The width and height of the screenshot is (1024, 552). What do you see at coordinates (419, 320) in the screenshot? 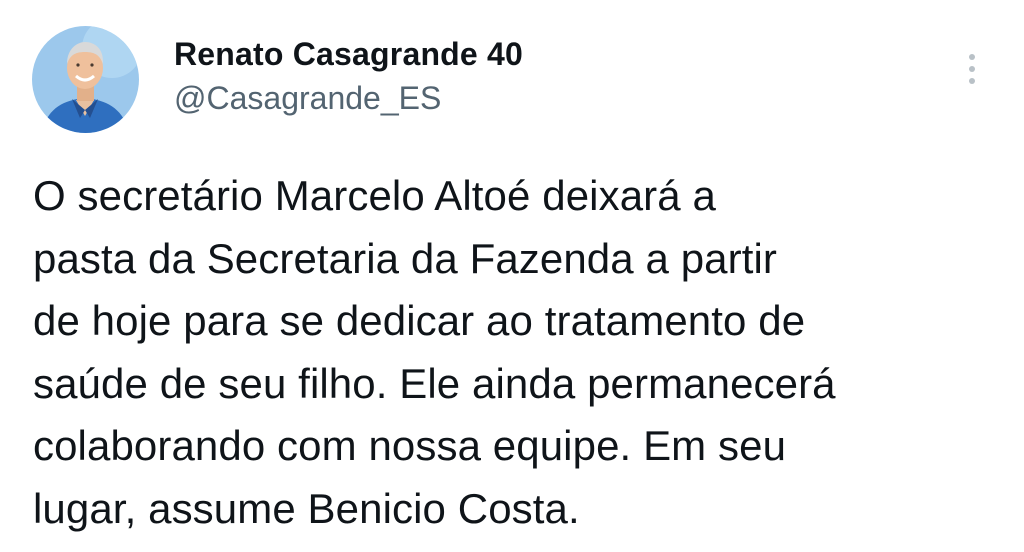
I see `tweet-text-line: de hoje para se dedicar ao tratamento de` at bounding box center [419, 320].